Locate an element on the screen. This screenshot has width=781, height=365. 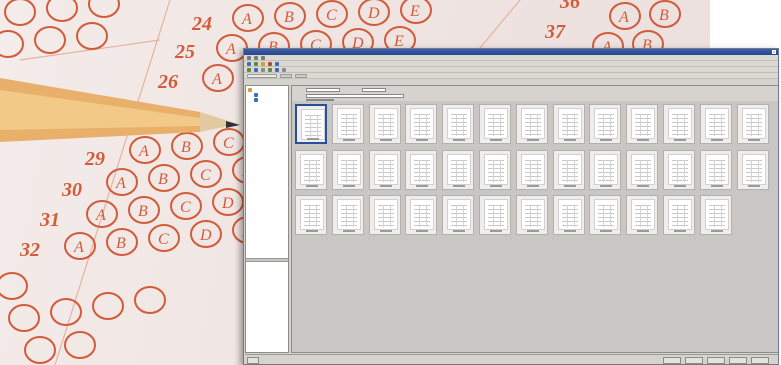
print-icon is located at coordinates (284, 69).